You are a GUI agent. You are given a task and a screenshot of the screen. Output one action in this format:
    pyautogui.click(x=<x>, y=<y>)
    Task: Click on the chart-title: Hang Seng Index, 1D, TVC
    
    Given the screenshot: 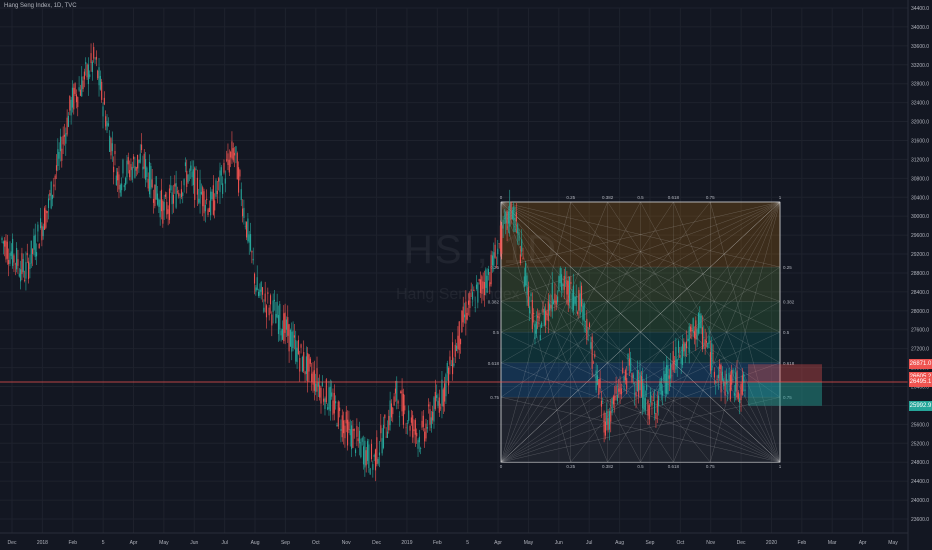 What is the action you would take?
    pyautogui.click(x=40, y=6)
    